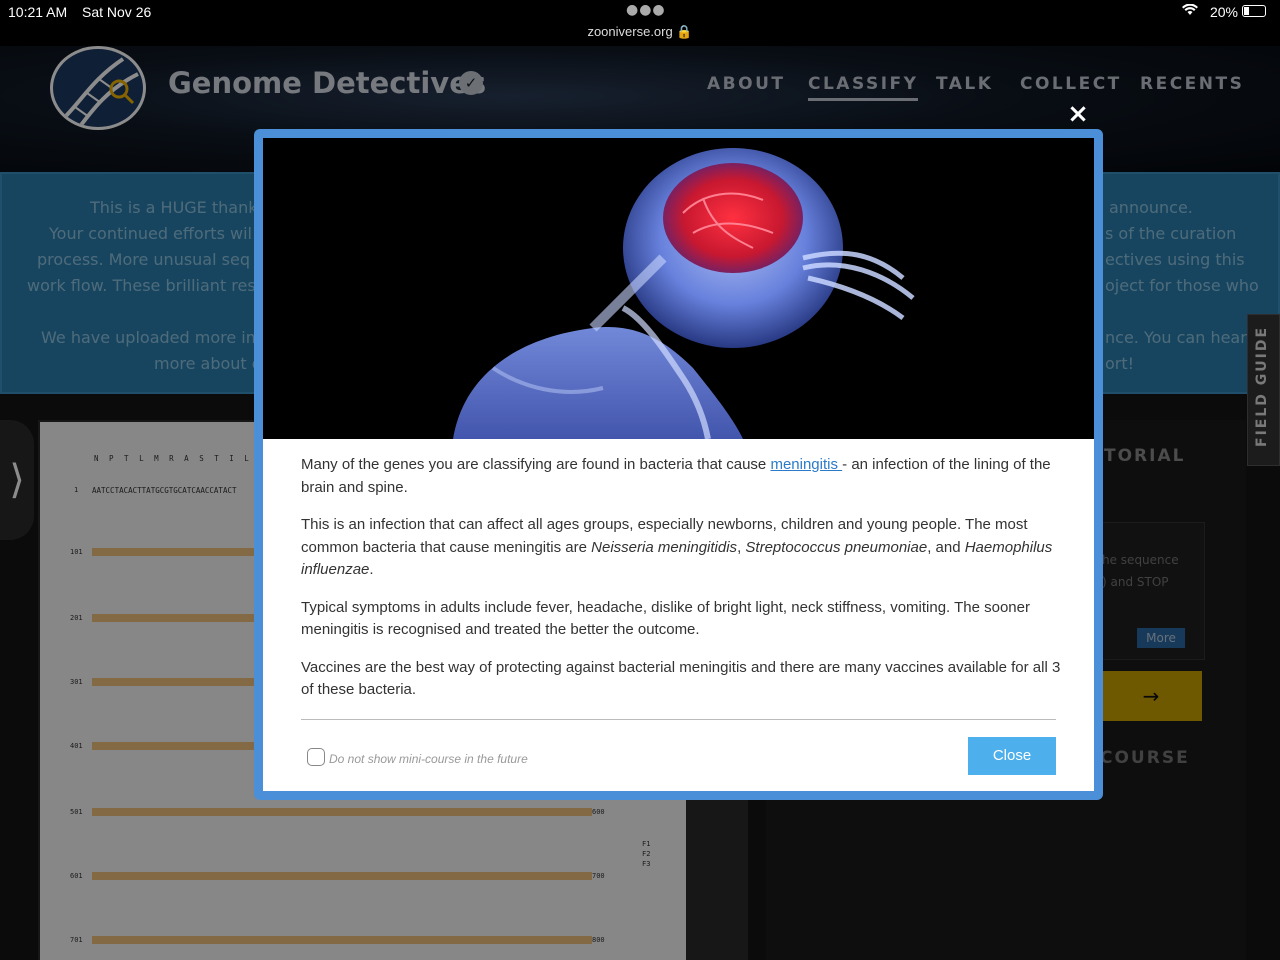  I want to click on more-dots-icon: ●●●, so click(646, 10).